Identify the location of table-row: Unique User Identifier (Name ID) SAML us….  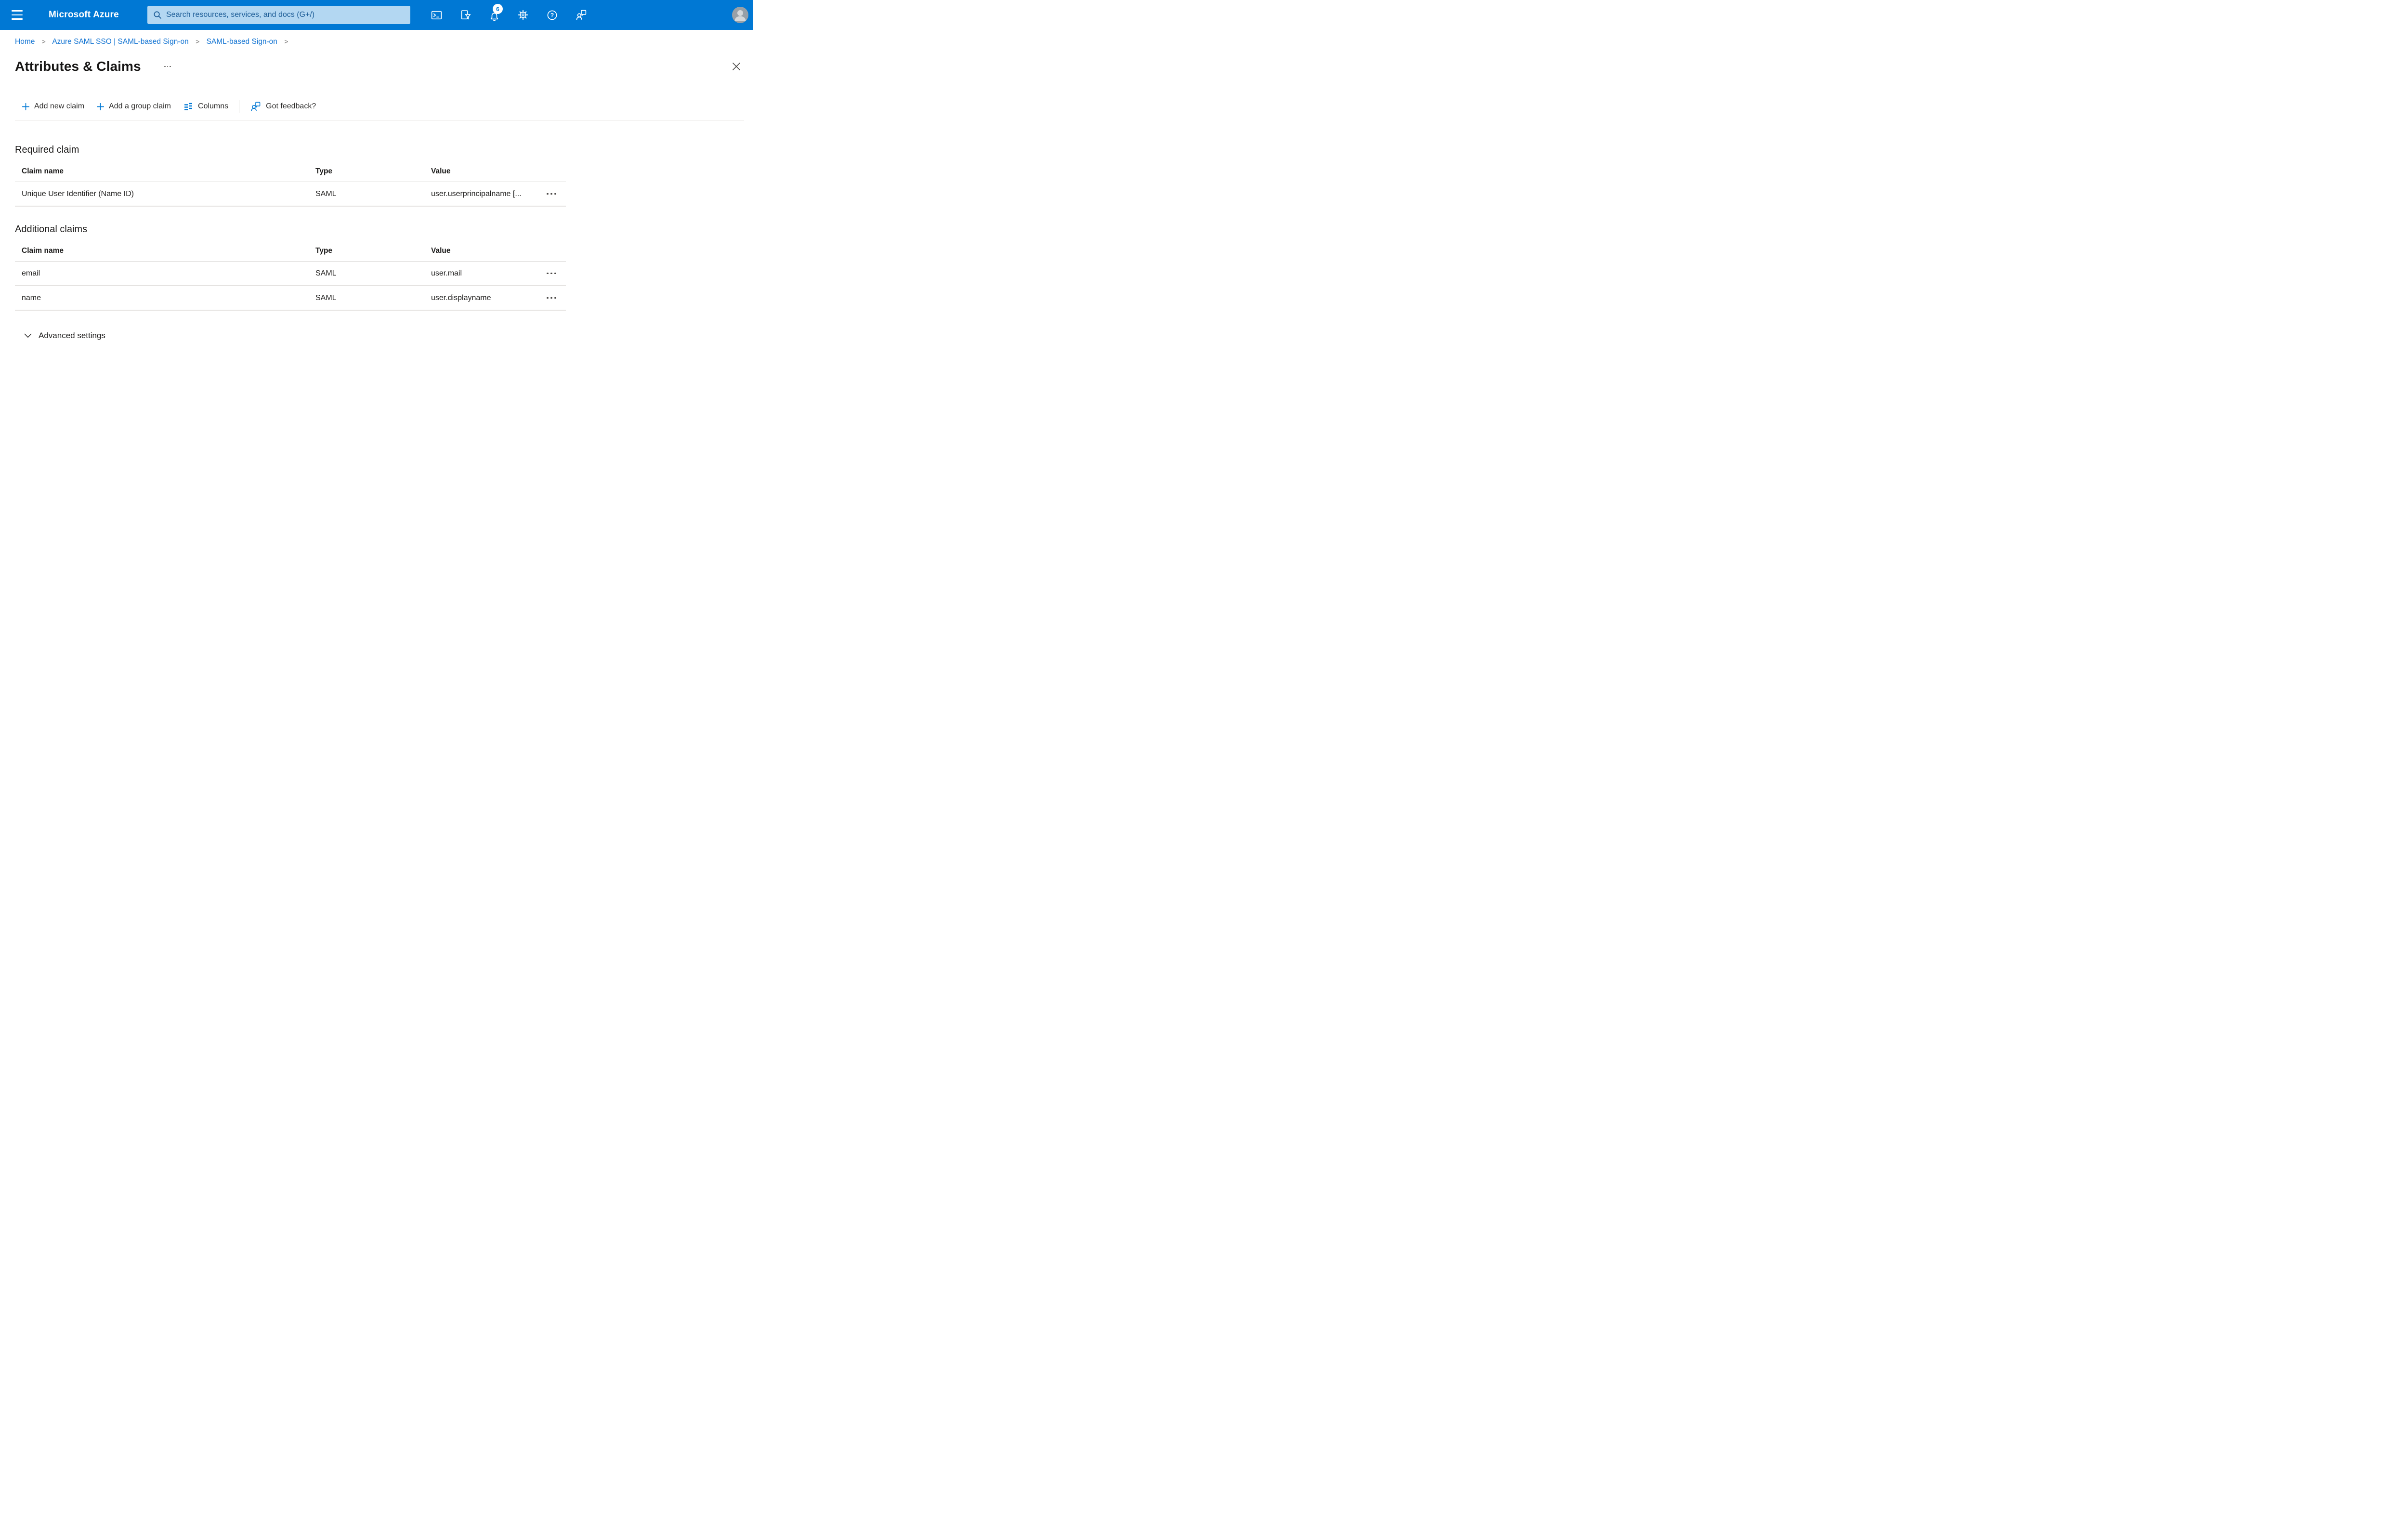
(290, 194).